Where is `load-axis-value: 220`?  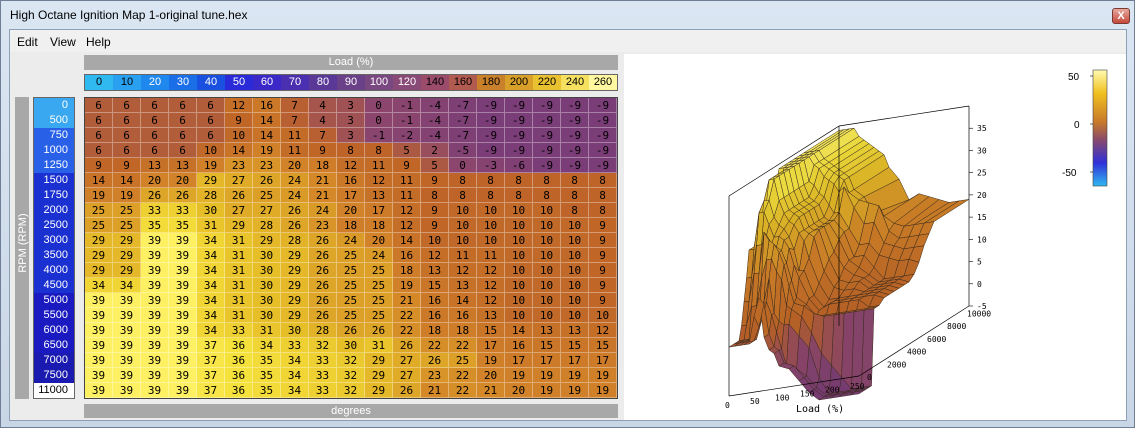 load-axis-value: 220 is located at coordinates (547, 82).